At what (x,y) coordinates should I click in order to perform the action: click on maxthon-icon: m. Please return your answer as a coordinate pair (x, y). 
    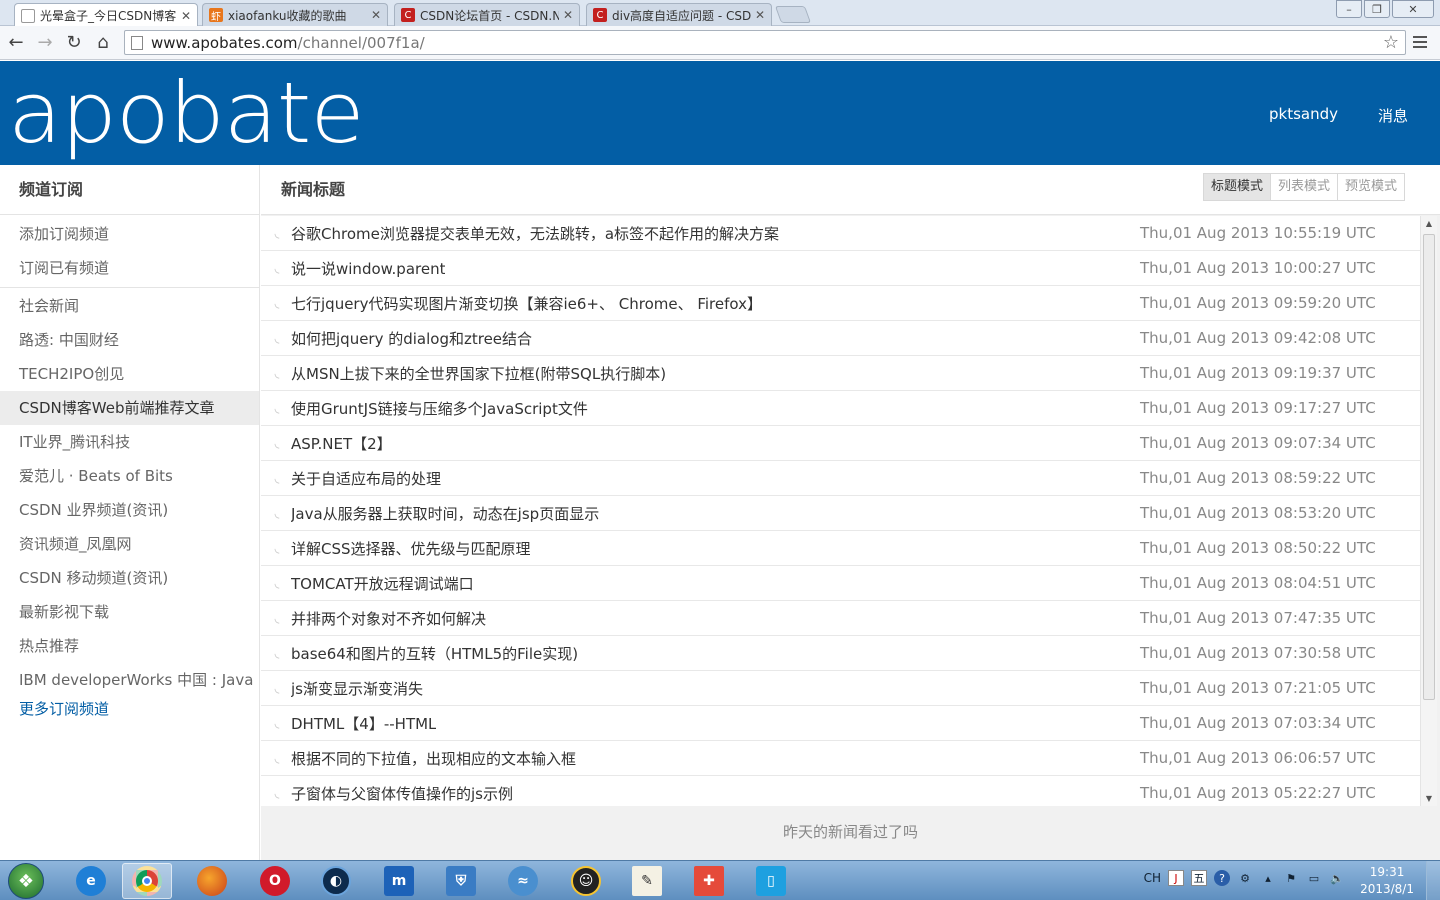
    Looking at the image, I should click on (399, 881).